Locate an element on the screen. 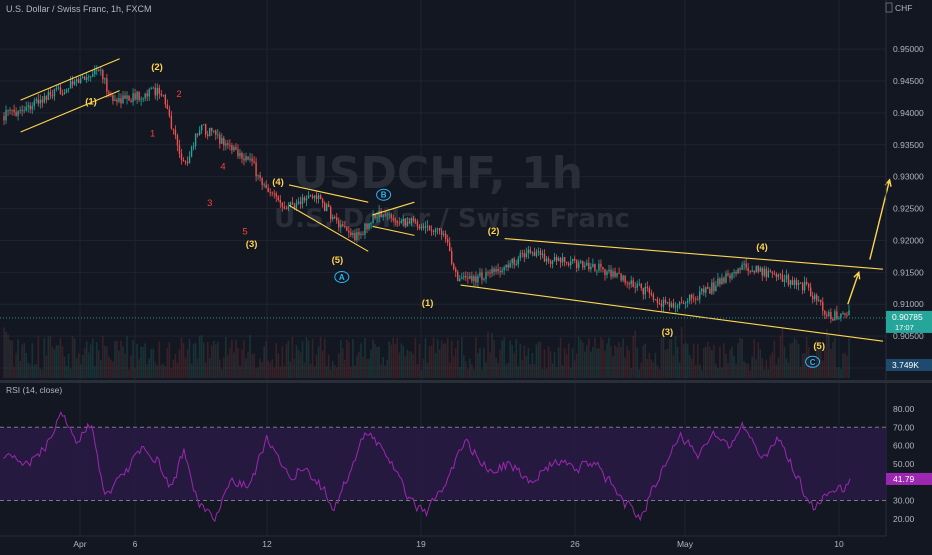 This screenshot has width=932, height=555. symbol-title: U.S. Dollar / Swiss Franc, 1h, FXCM is located at coordinates (79, 9).